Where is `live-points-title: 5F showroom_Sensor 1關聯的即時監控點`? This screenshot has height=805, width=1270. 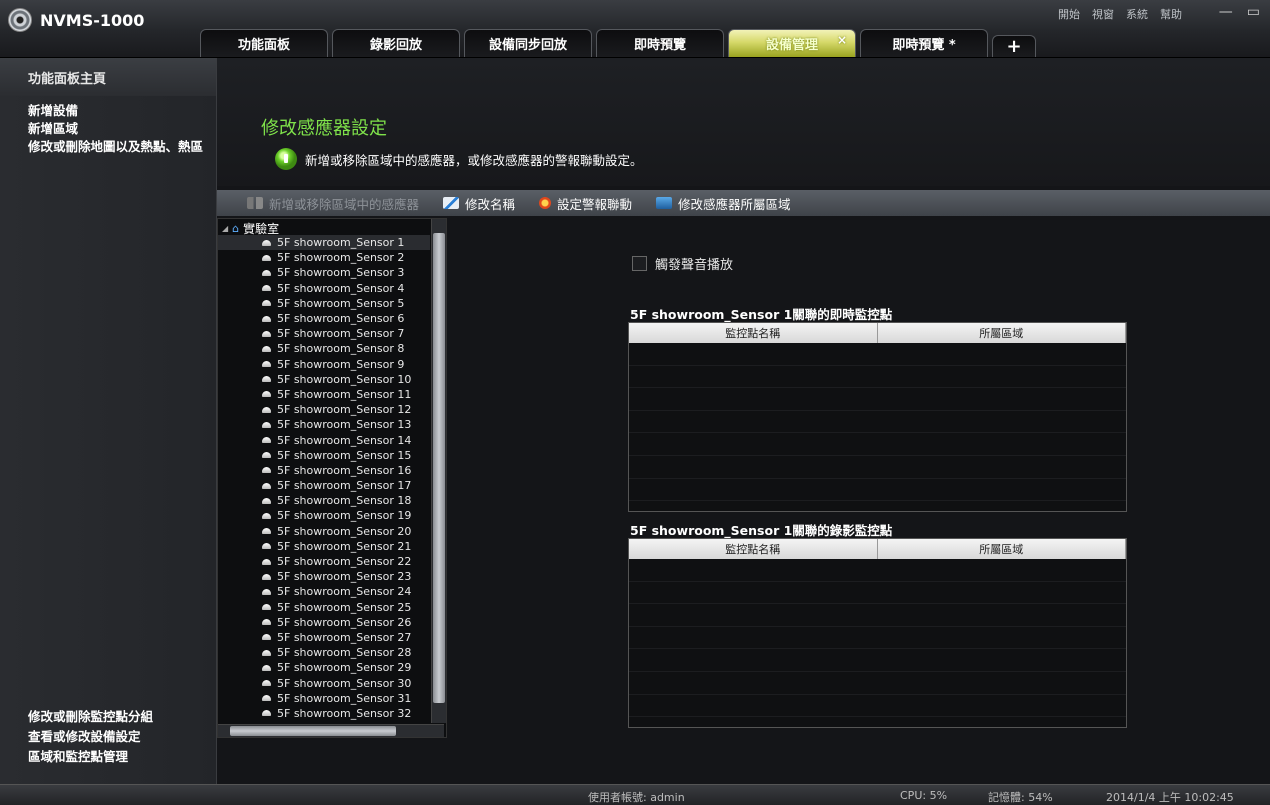 live-points-title: 5F showroom_Sensor 1關聯的即時監控點 is located at coordinates (761, 314).